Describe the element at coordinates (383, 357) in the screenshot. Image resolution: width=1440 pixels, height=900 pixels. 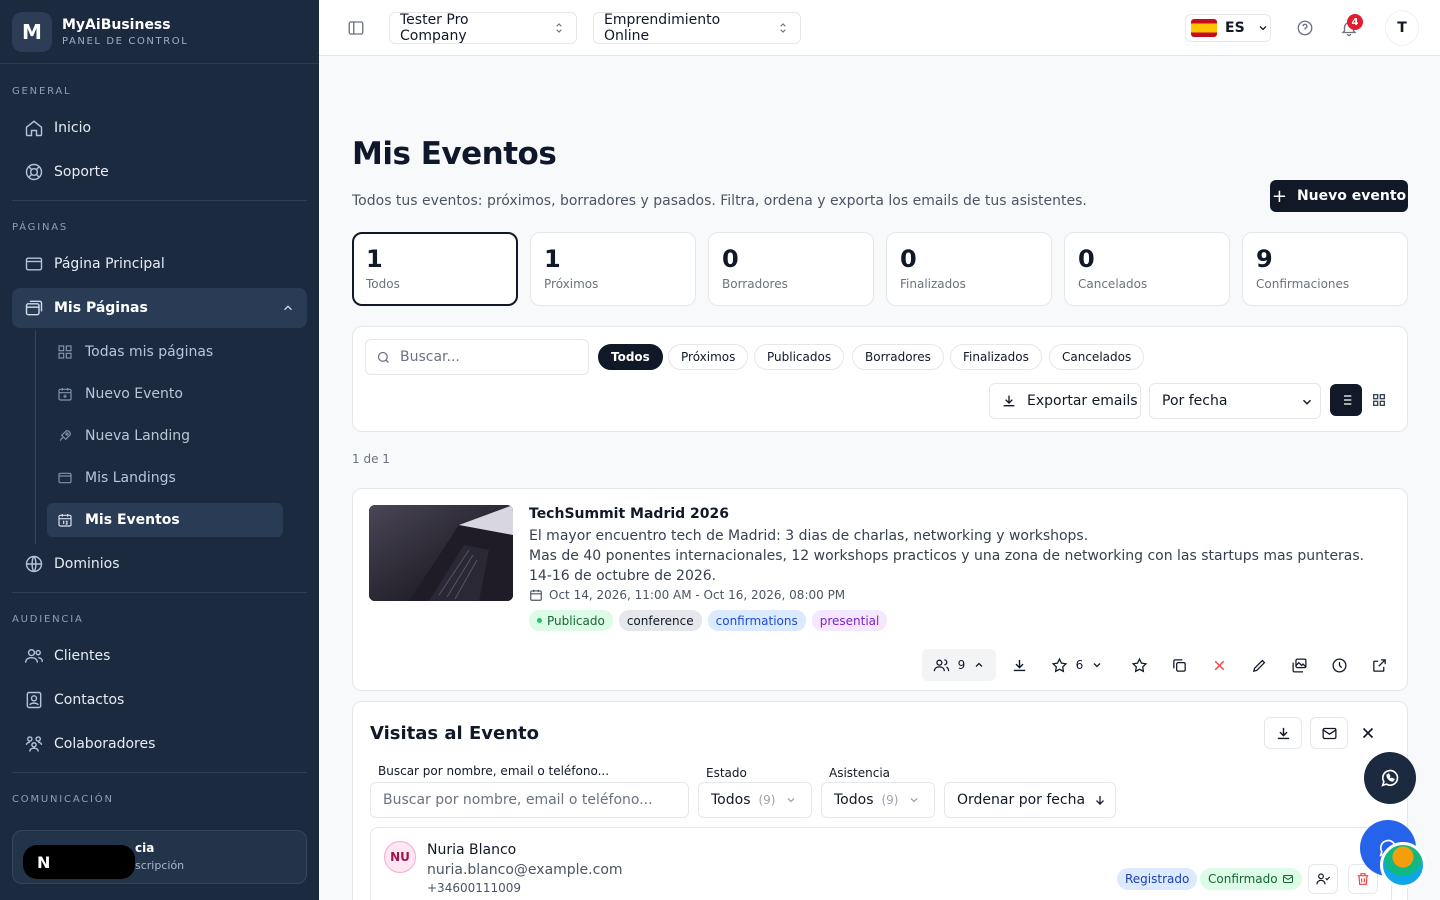
I see `search-icon` at that location.